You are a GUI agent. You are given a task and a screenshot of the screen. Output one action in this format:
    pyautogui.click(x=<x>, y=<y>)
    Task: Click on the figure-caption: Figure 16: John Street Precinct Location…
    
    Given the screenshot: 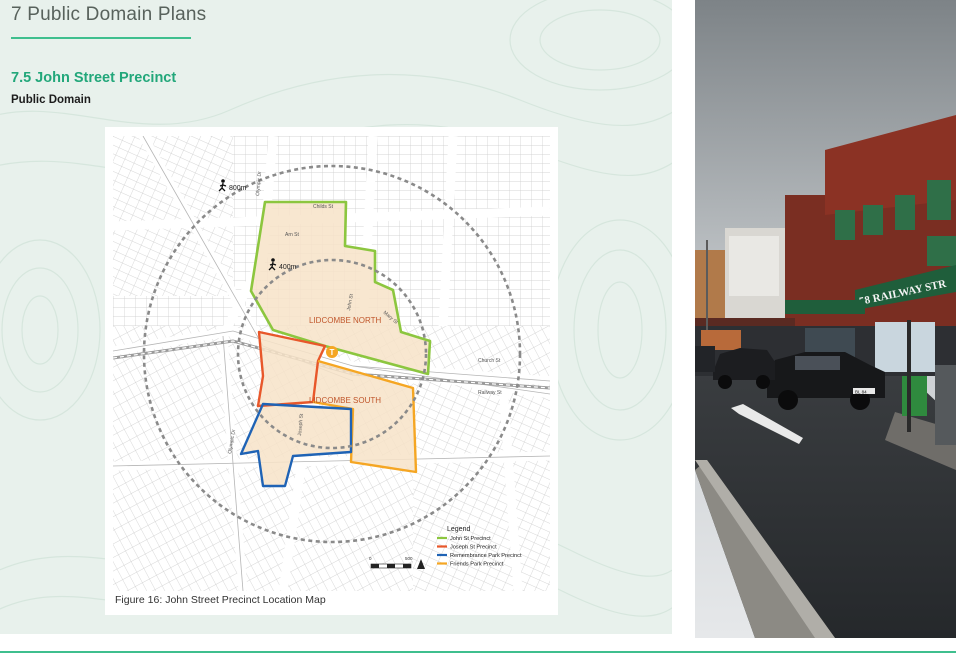 What is the action you would take?
    pyautogui.click(x=220, y=600)
    